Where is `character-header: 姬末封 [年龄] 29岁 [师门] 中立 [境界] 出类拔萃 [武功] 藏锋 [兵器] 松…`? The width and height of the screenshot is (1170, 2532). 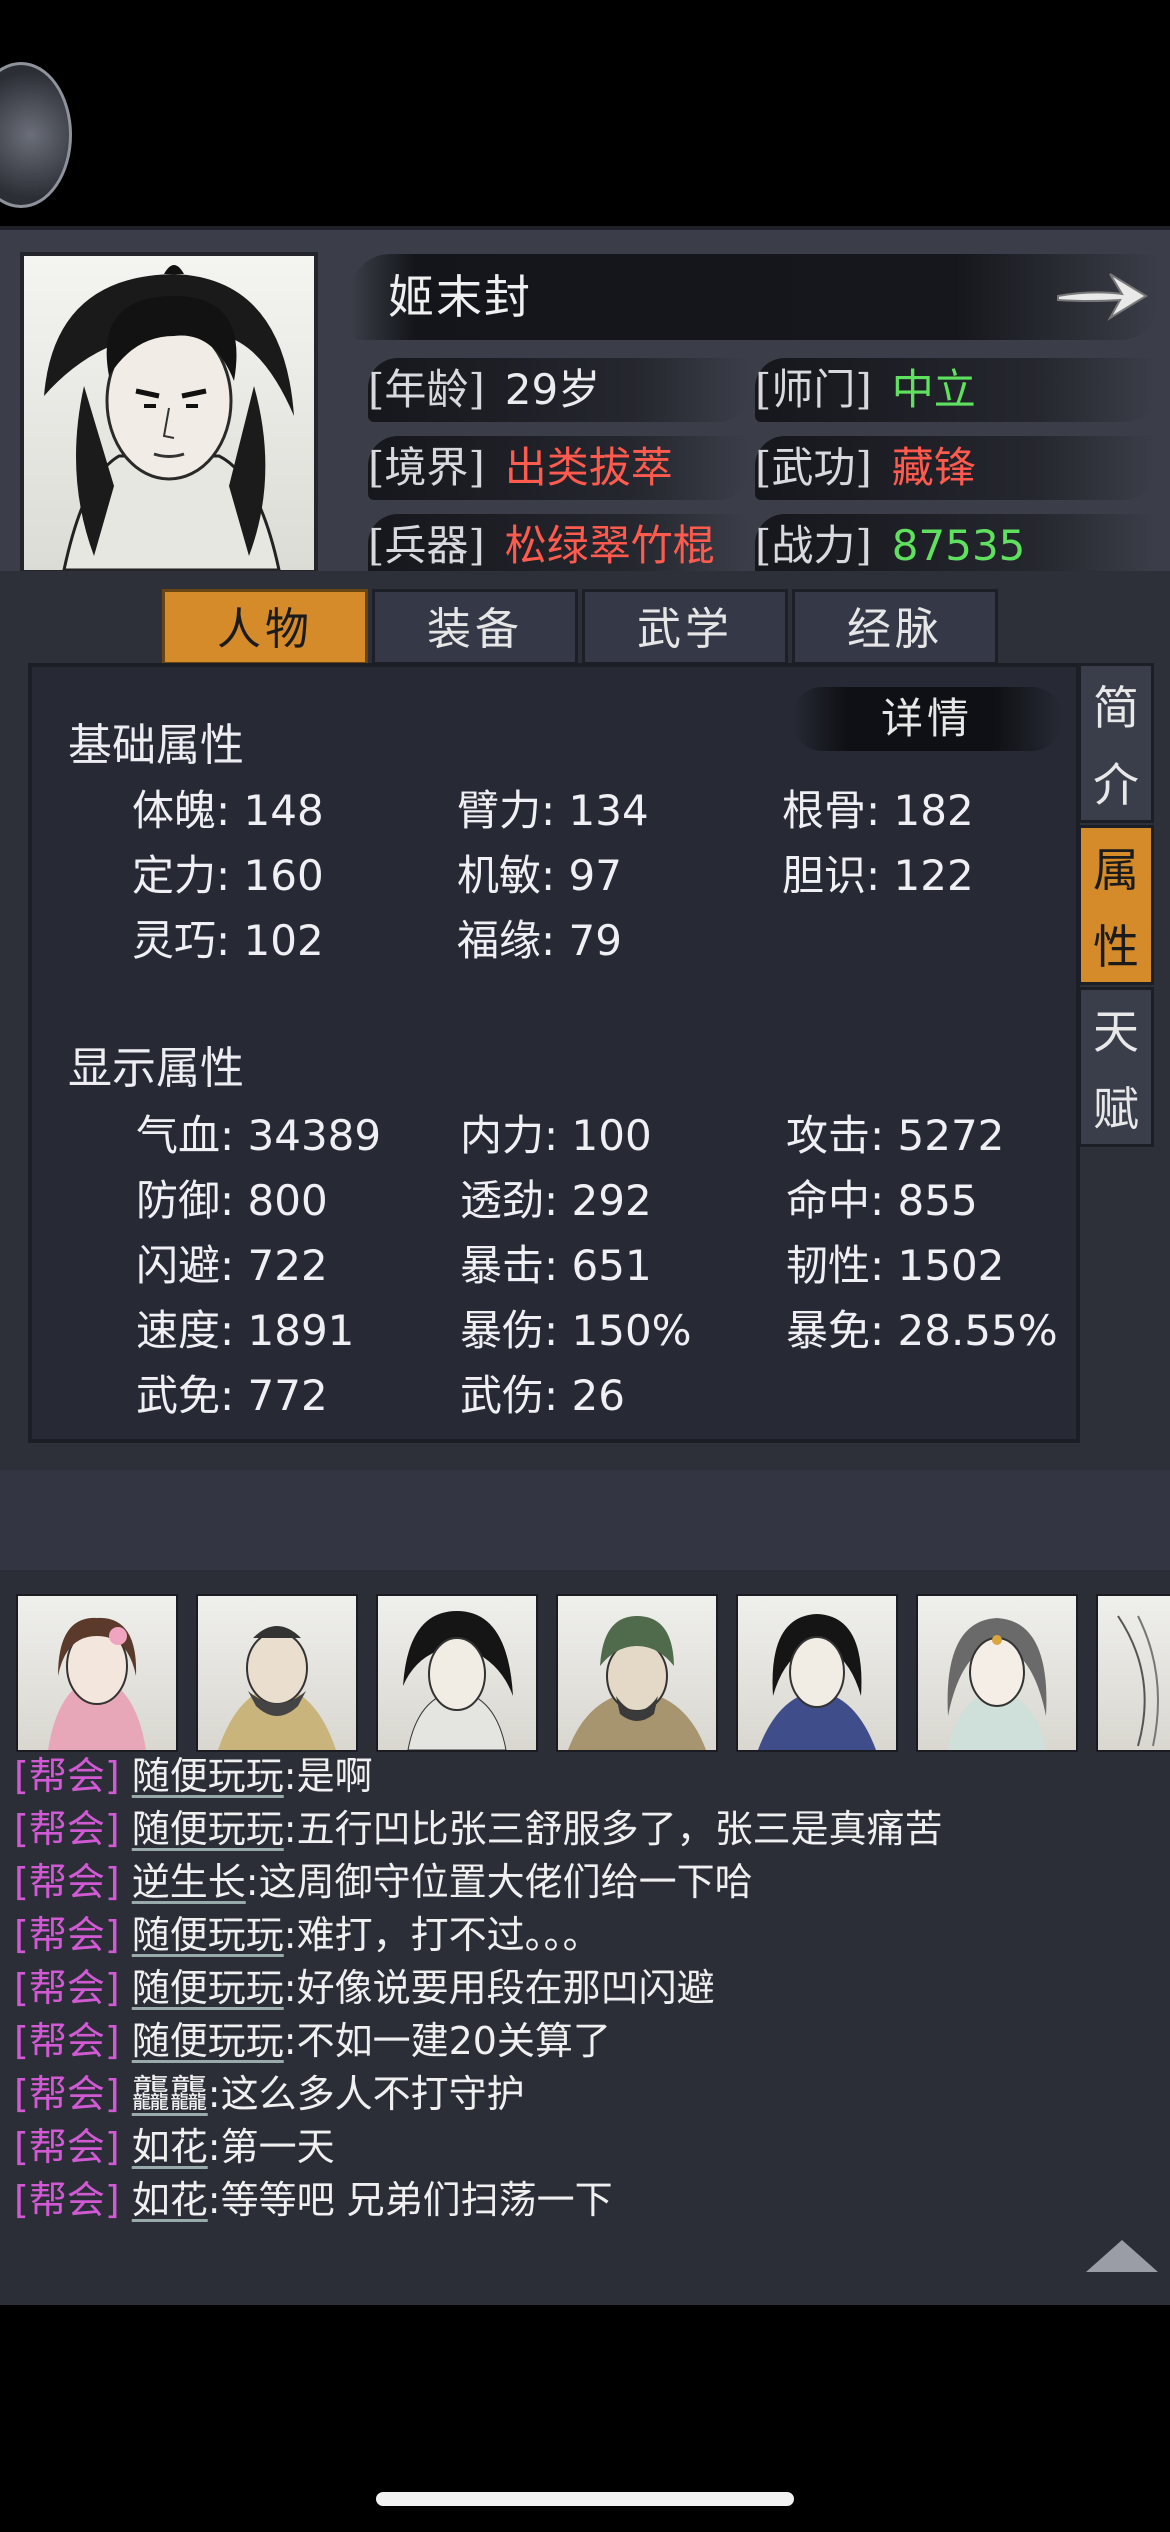 character-header: 姬末封 [年龄] 29岁 [师门] 中立 [境界] 出类拔萃 [武功] 藏锋 [兵器] 松… is located at coordinates (585, 402).